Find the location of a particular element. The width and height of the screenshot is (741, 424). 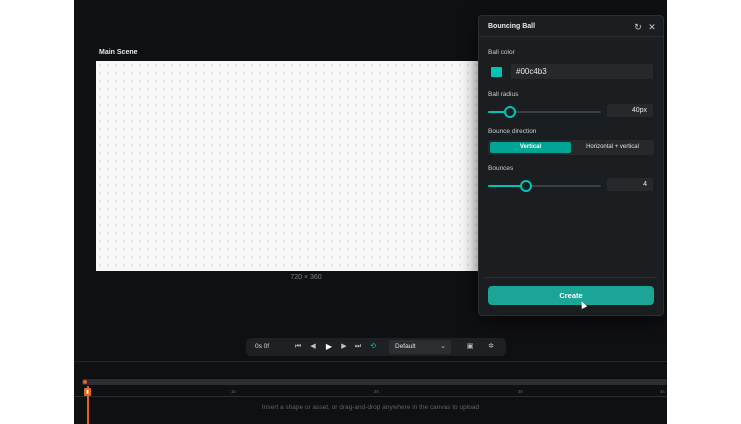

ruler-label: 1s is located at coordinates (233, 391).